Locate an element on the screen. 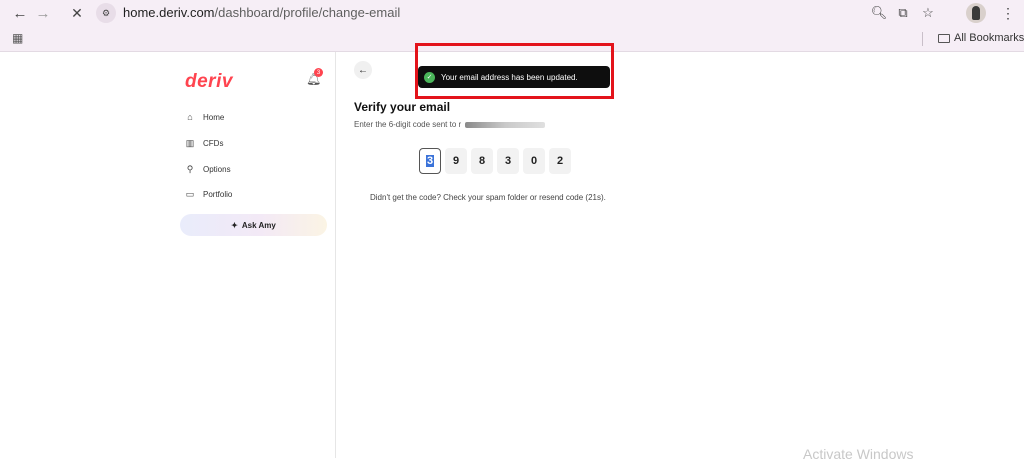 The height and width of the screenshot is (462, 1024). verification-code-input: 3 9 8 3 0 2 is located at coordinates (495, 161).